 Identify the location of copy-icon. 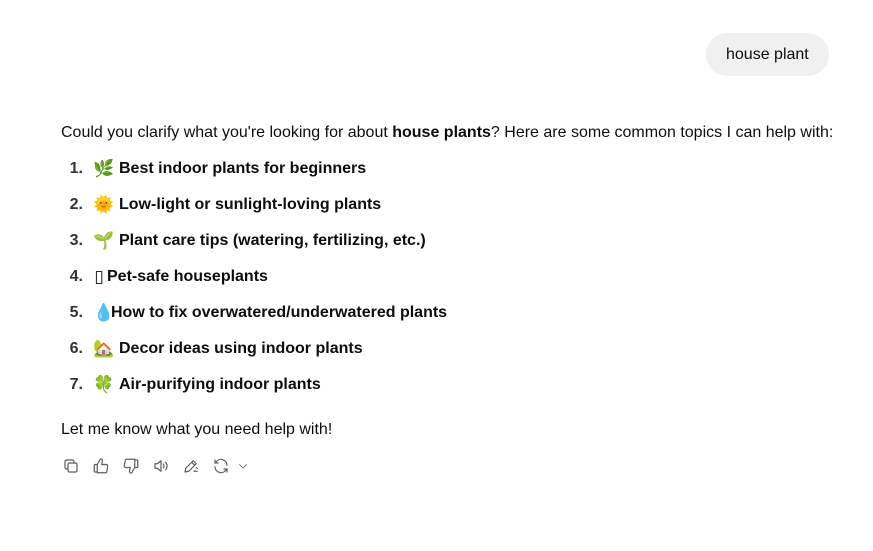
(71, 466).